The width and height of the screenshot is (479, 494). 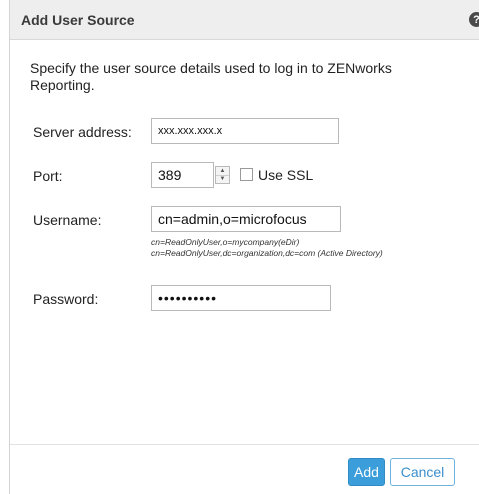 I want to click on password-input, so click(x=241, y=298).